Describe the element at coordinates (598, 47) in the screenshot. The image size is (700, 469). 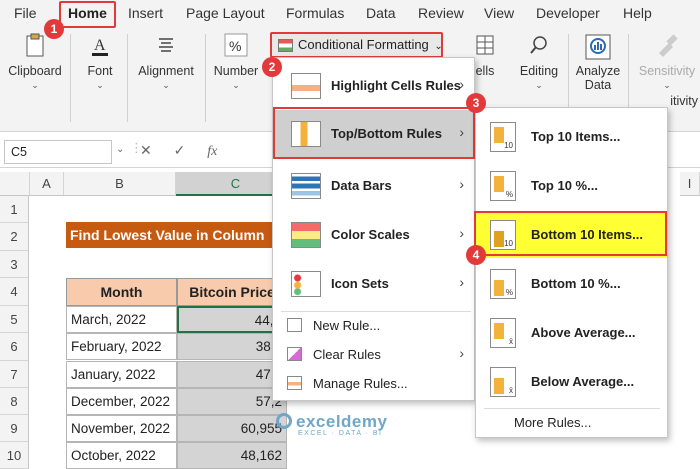
I see `analyze-data-icon` at that location.